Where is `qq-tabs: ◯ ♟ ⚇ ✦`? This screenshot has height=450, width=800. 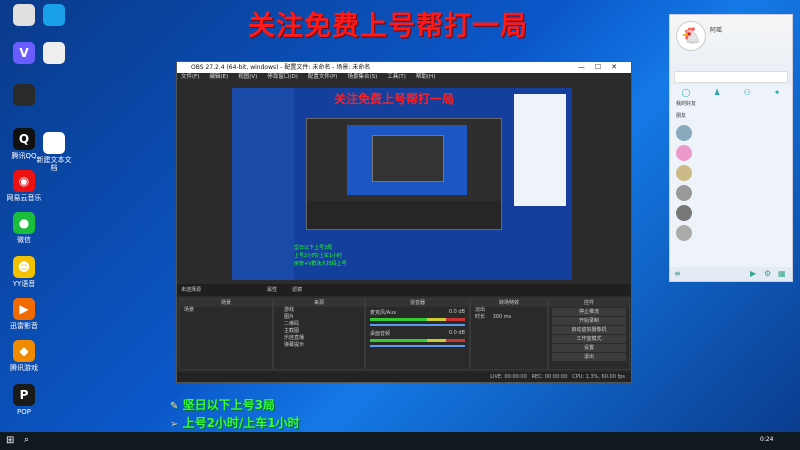 qq-tabs: ◯ ♟ ⚇ ✦ is located at coordinates (731, 92).